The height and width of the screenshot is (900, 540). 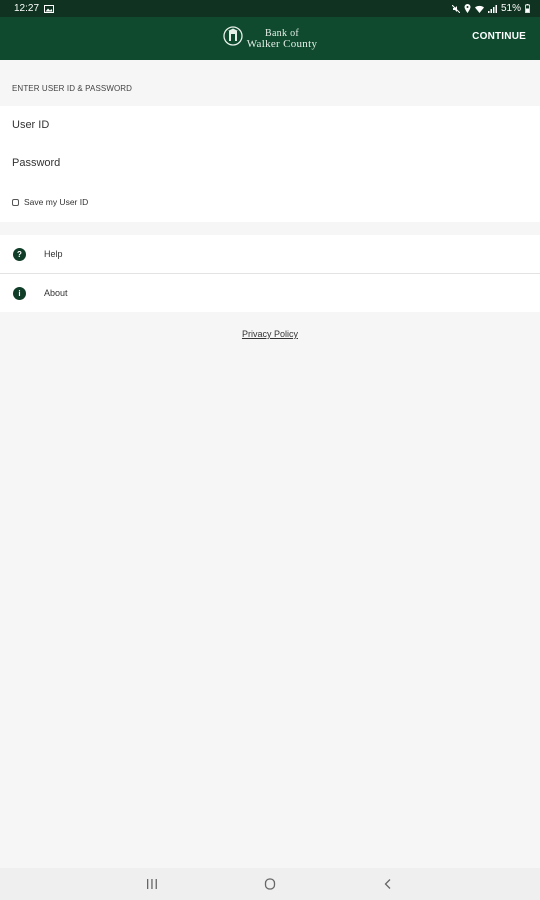 What do you see at coordinates (455, 8) in the screenshot?
I see `mute-icon` at bounding box center [455, 8].